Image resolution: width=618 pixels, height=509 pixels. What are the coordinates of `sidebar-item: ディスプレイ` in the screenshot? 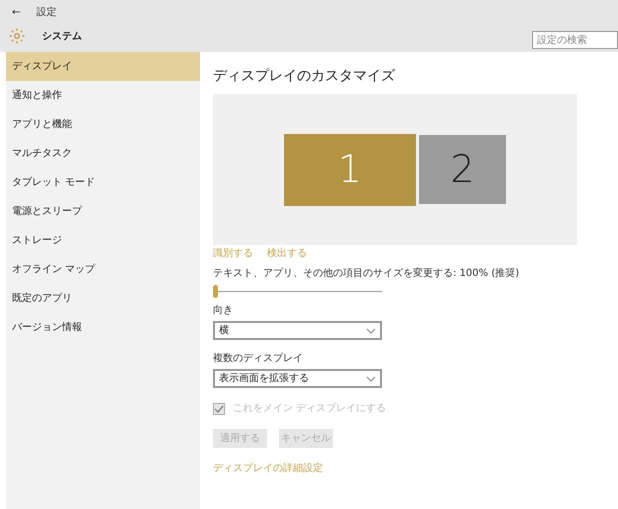 It's located at (103, 66).